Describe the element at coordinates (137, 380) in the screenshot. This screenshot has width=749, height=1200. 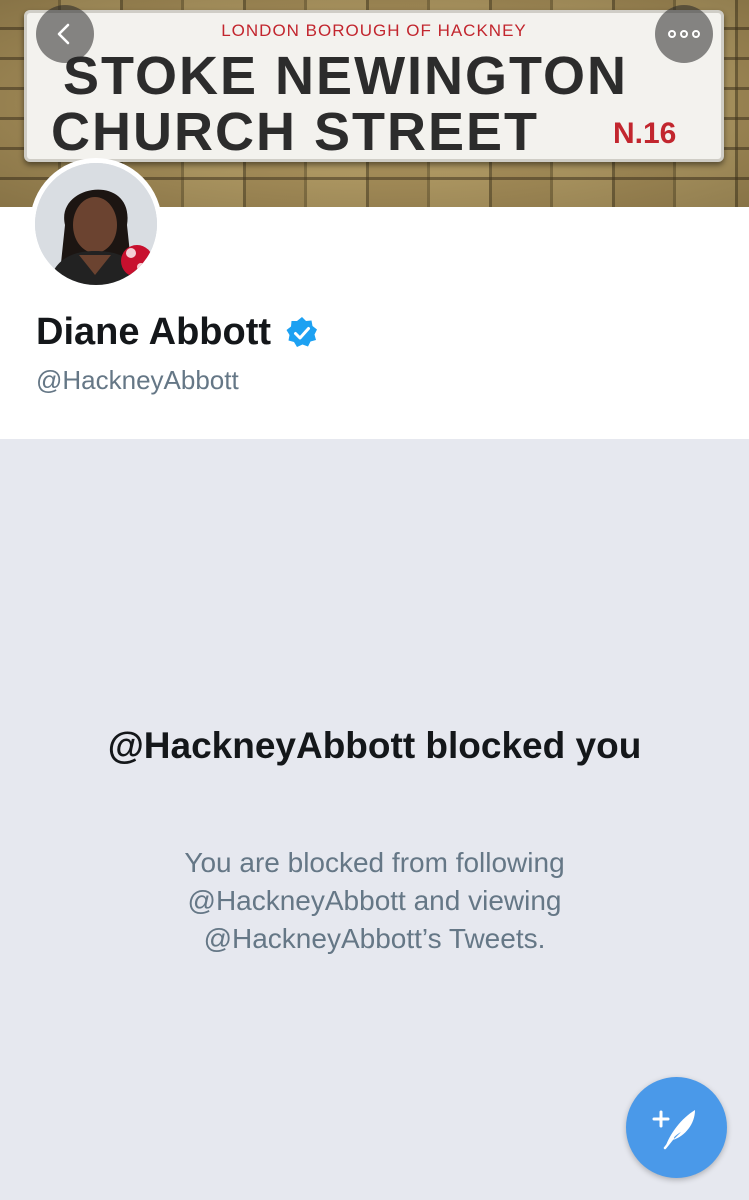
I see `profile-handle: @HackneyAbbott` at that location.